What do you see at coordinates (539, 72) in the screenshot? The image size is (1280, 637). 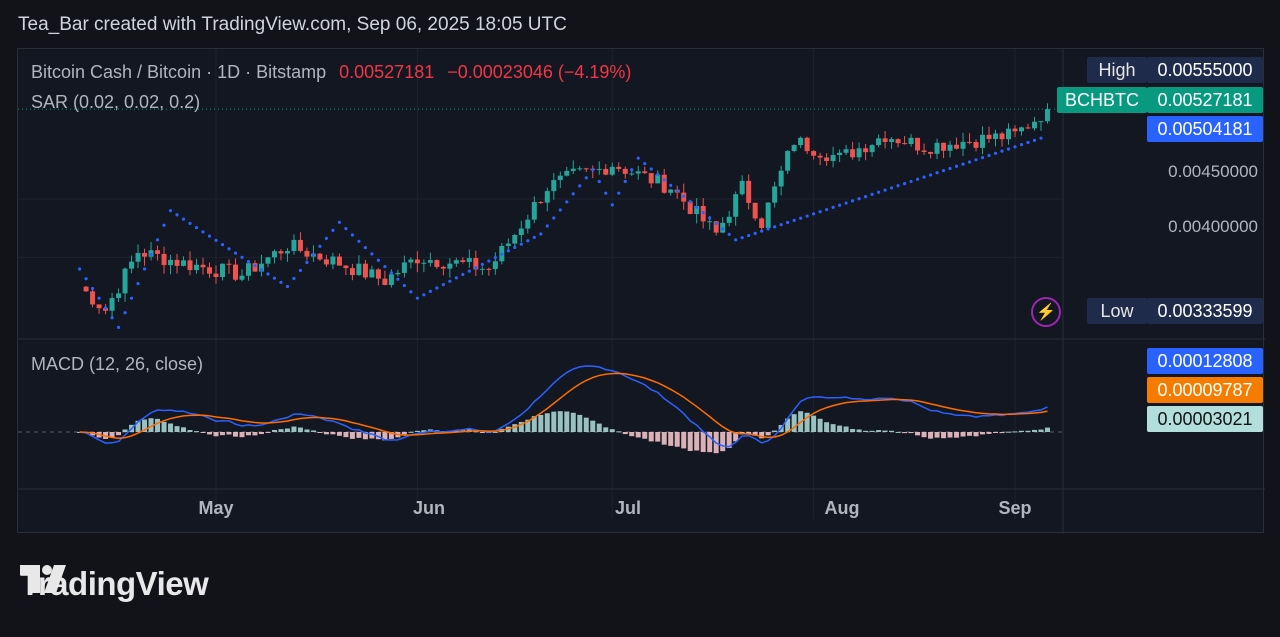 I see `price-change-label: −0.00023046 (−4.19%)` at bounding box center [539, 72].